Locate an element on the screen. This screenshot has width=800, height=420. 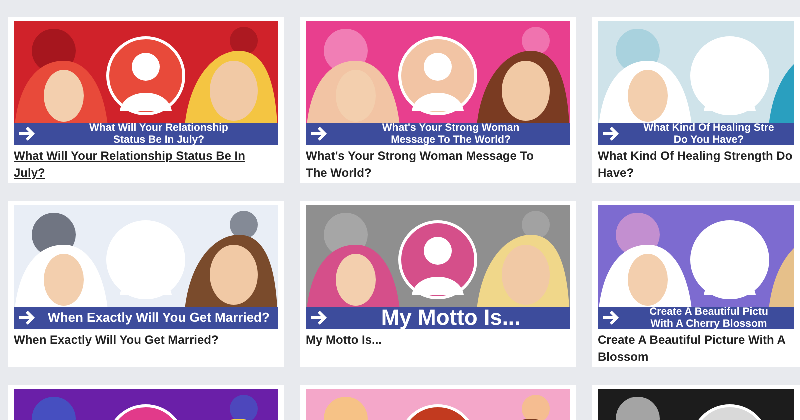
banner-text: Status Be In July? is located at coordinates (159, 139).